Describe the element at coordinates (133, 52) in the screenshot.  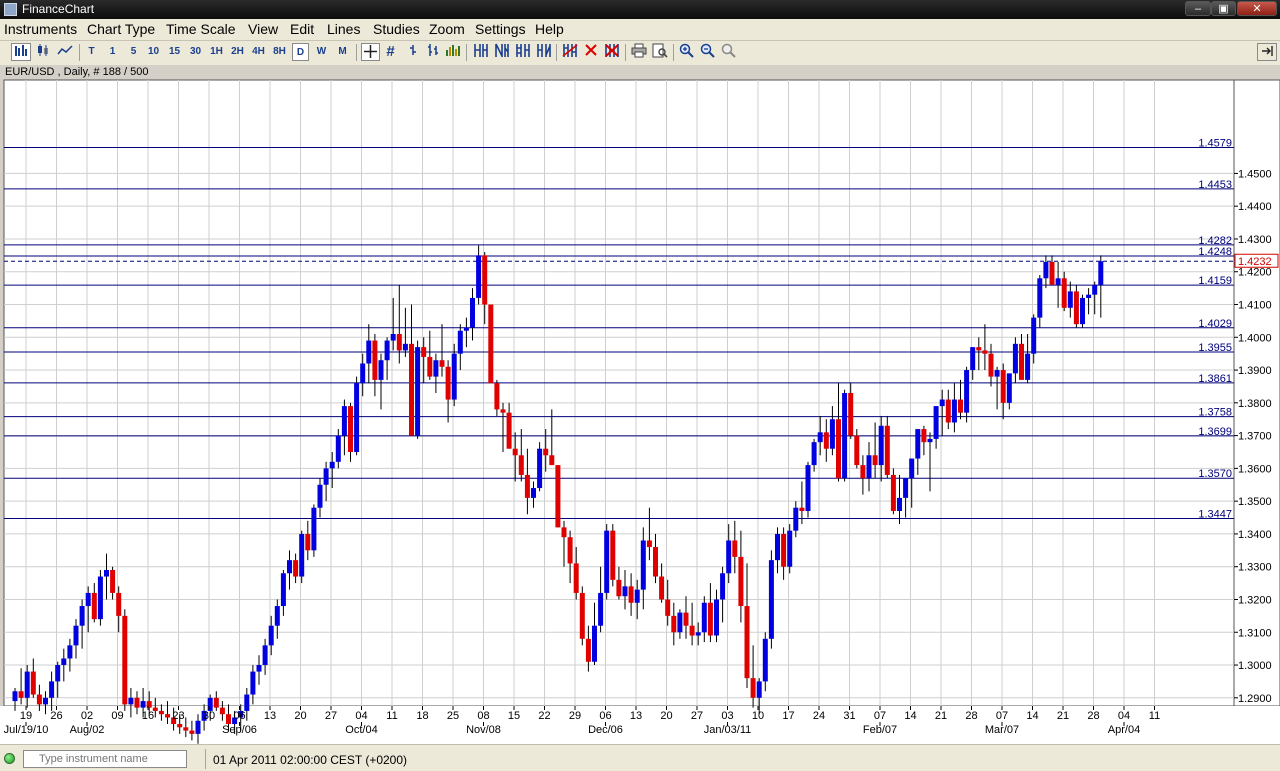
I see `timeframe-5-button: 5` at that location.